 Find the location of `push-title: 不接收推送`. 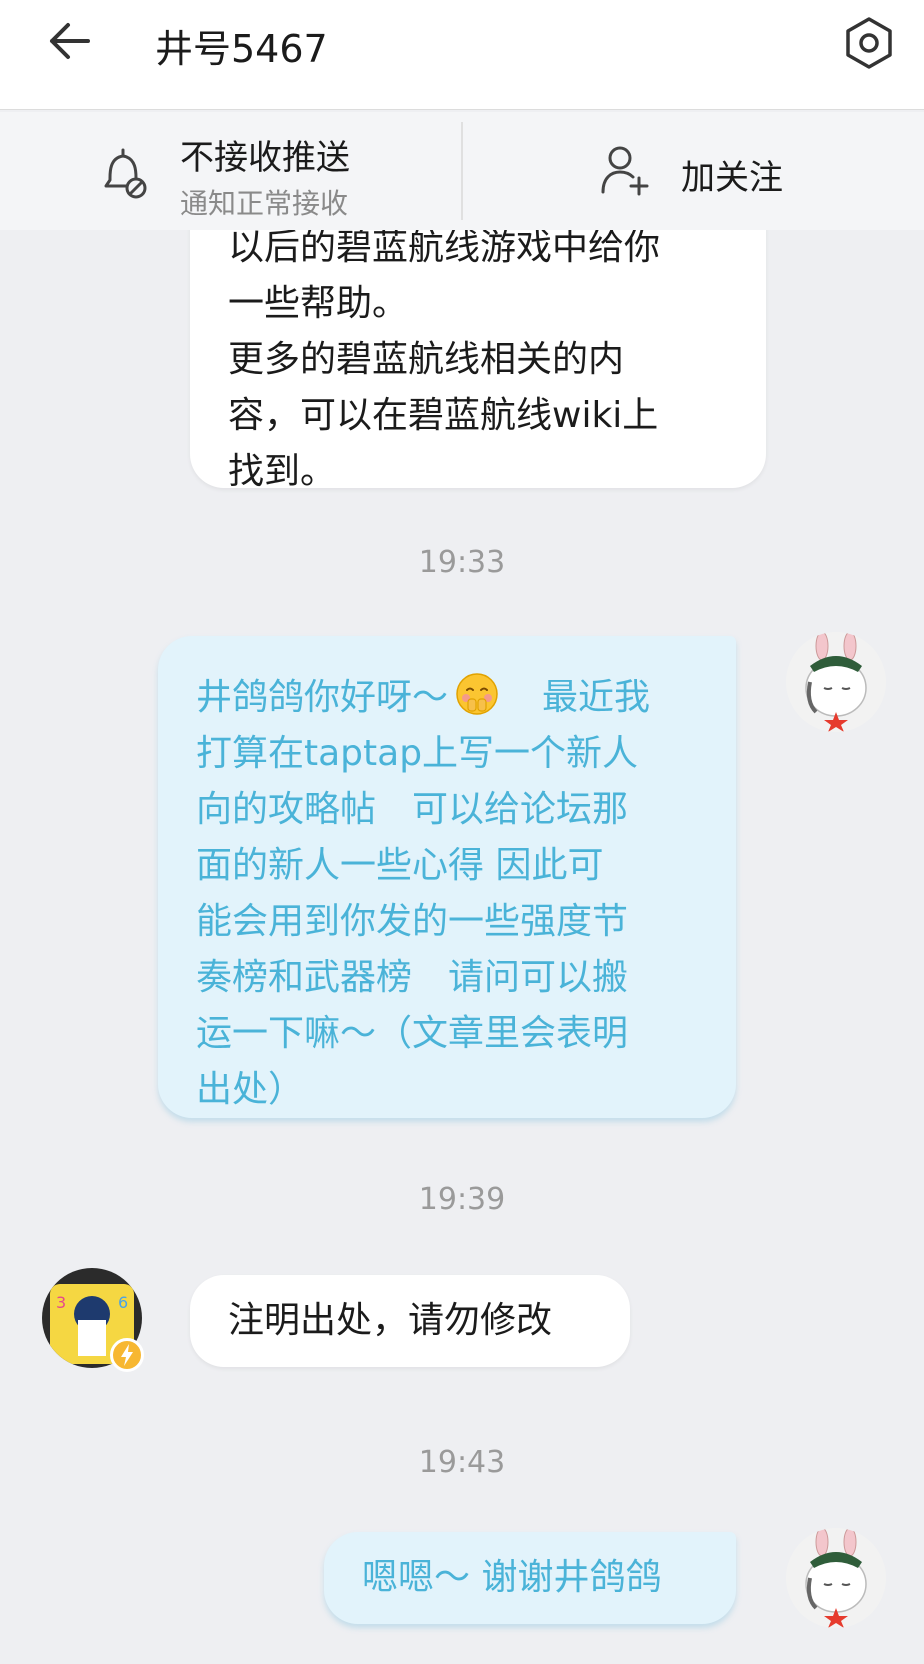

push-title: 不接收推送 is located at coordinates (265, 158).